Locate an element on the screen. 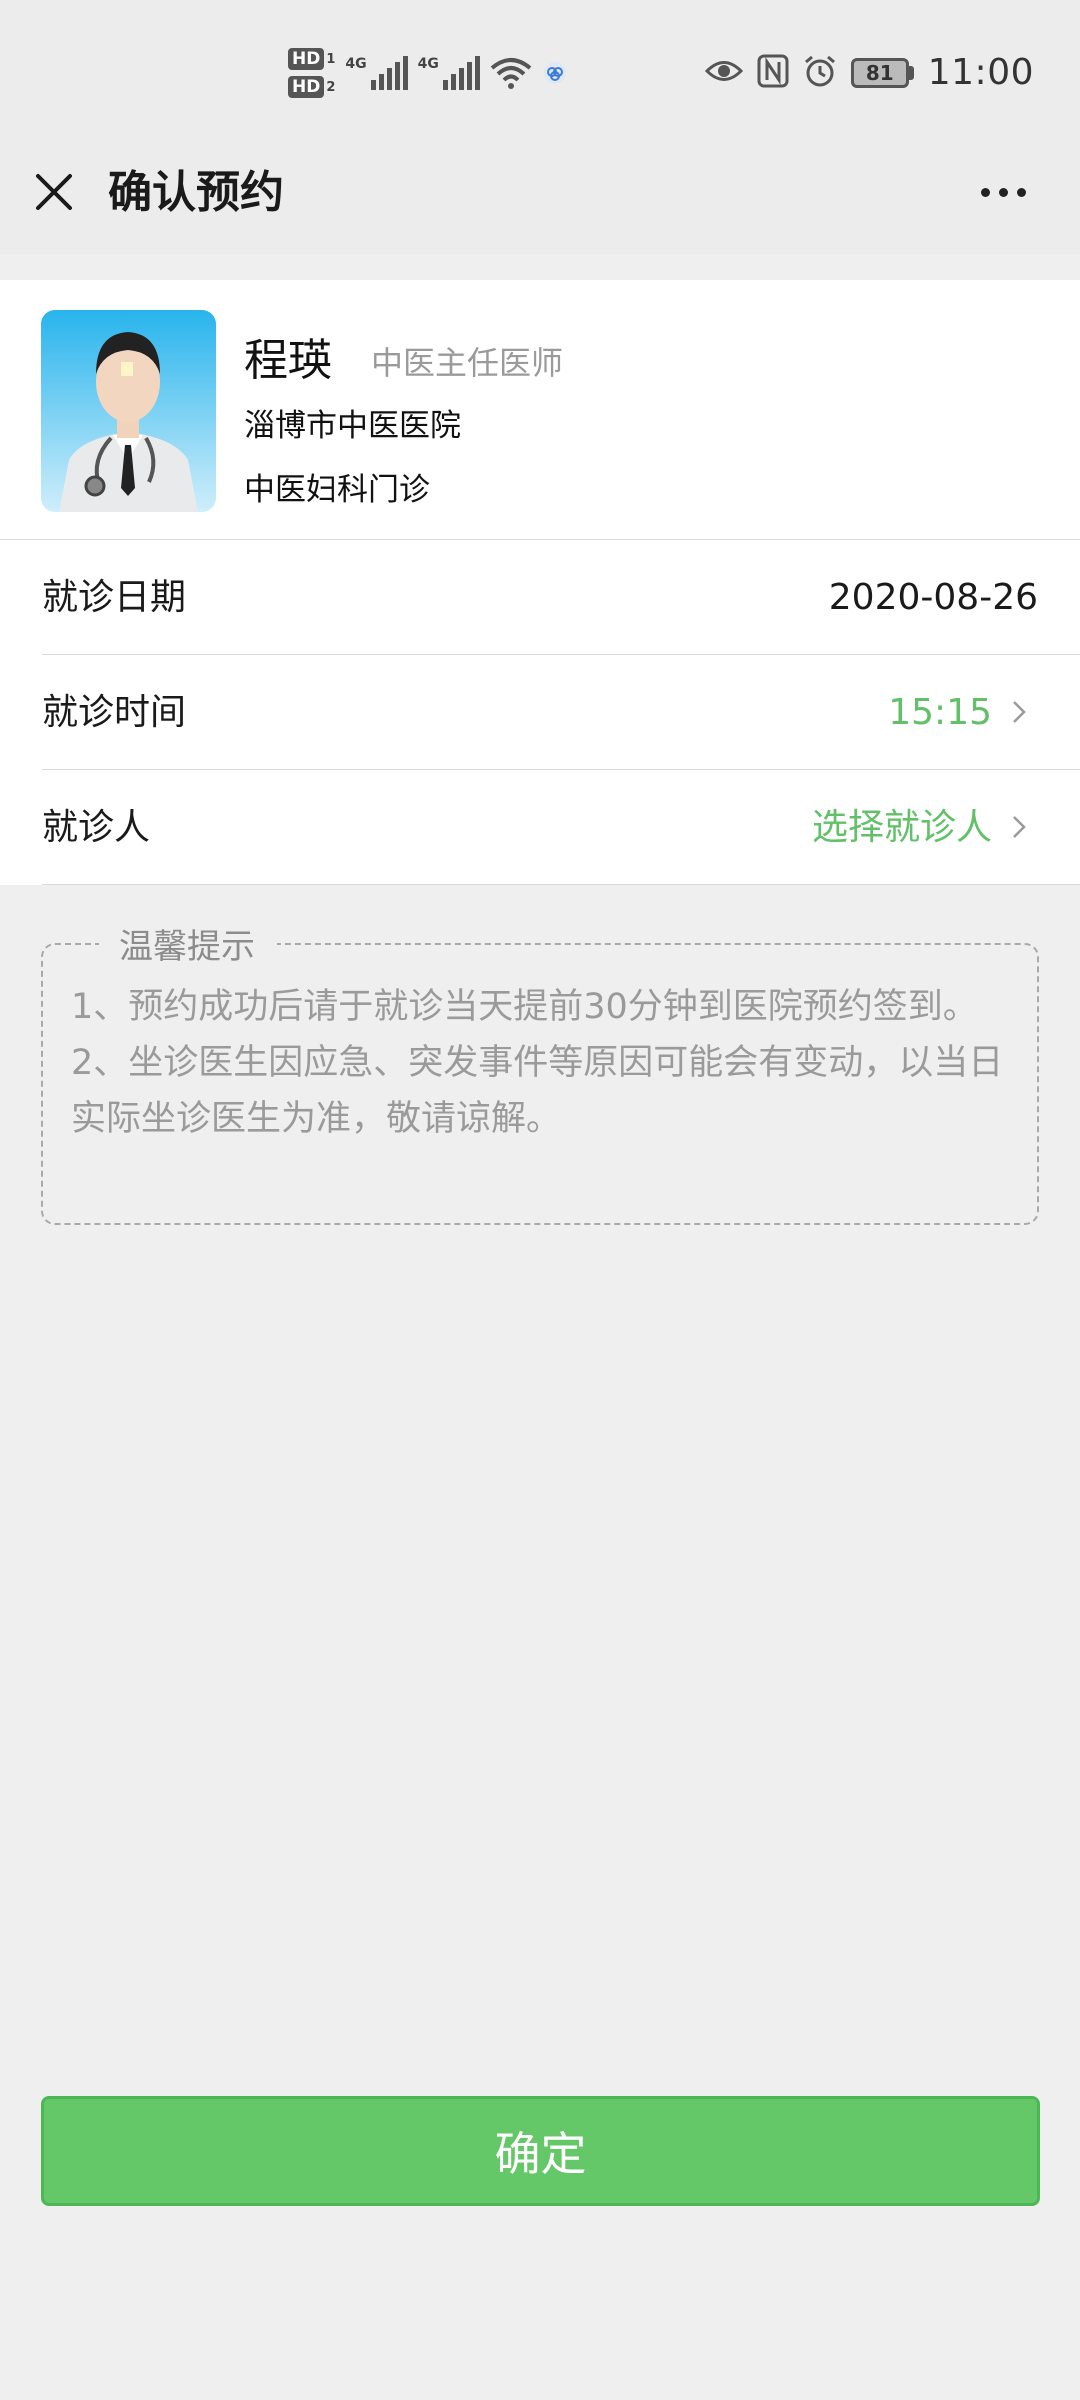 The width and height of the screenshot is (1080, 2400). status-bar: HD 1 HD 2 4G 4G 81 11:00 is located at coordinates (540, 75).